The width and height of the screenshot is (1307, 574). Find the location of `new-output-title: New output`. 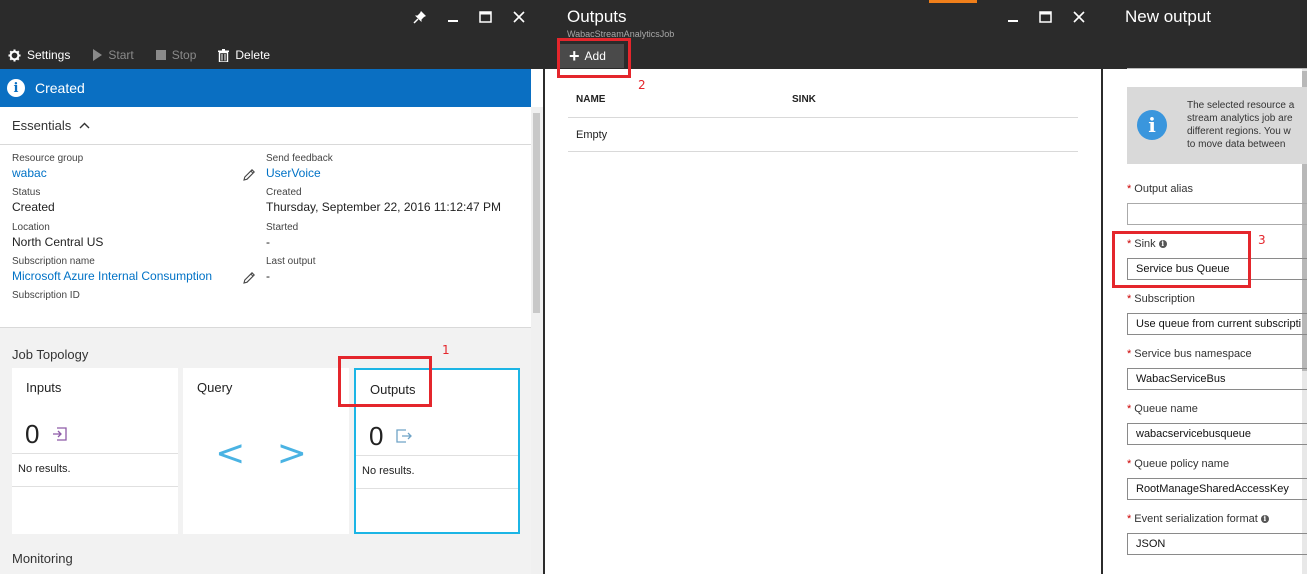

new-output-title: New output is located at coordinates (1168, 16).